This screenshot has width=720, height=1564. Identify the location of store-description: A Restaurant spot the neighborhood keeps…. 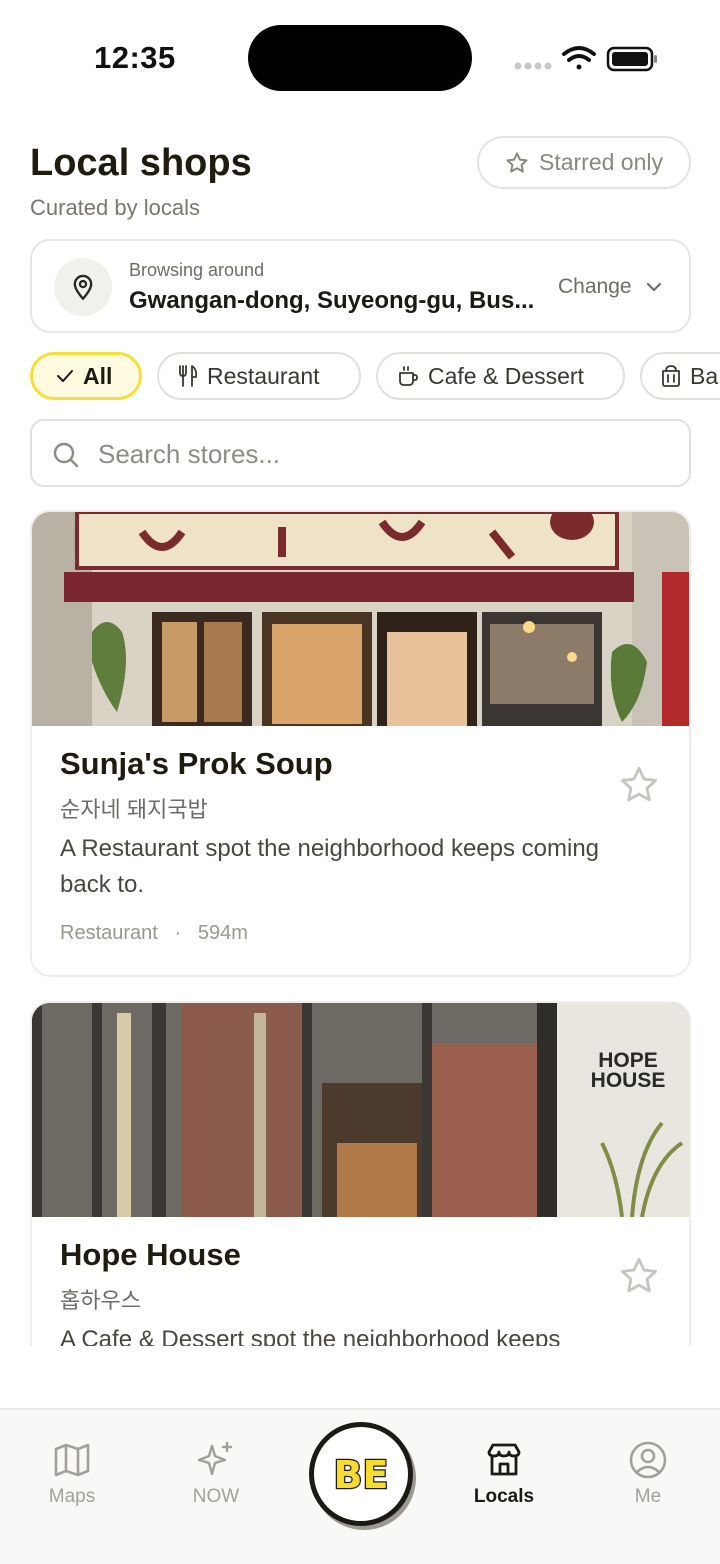
(330, 866).